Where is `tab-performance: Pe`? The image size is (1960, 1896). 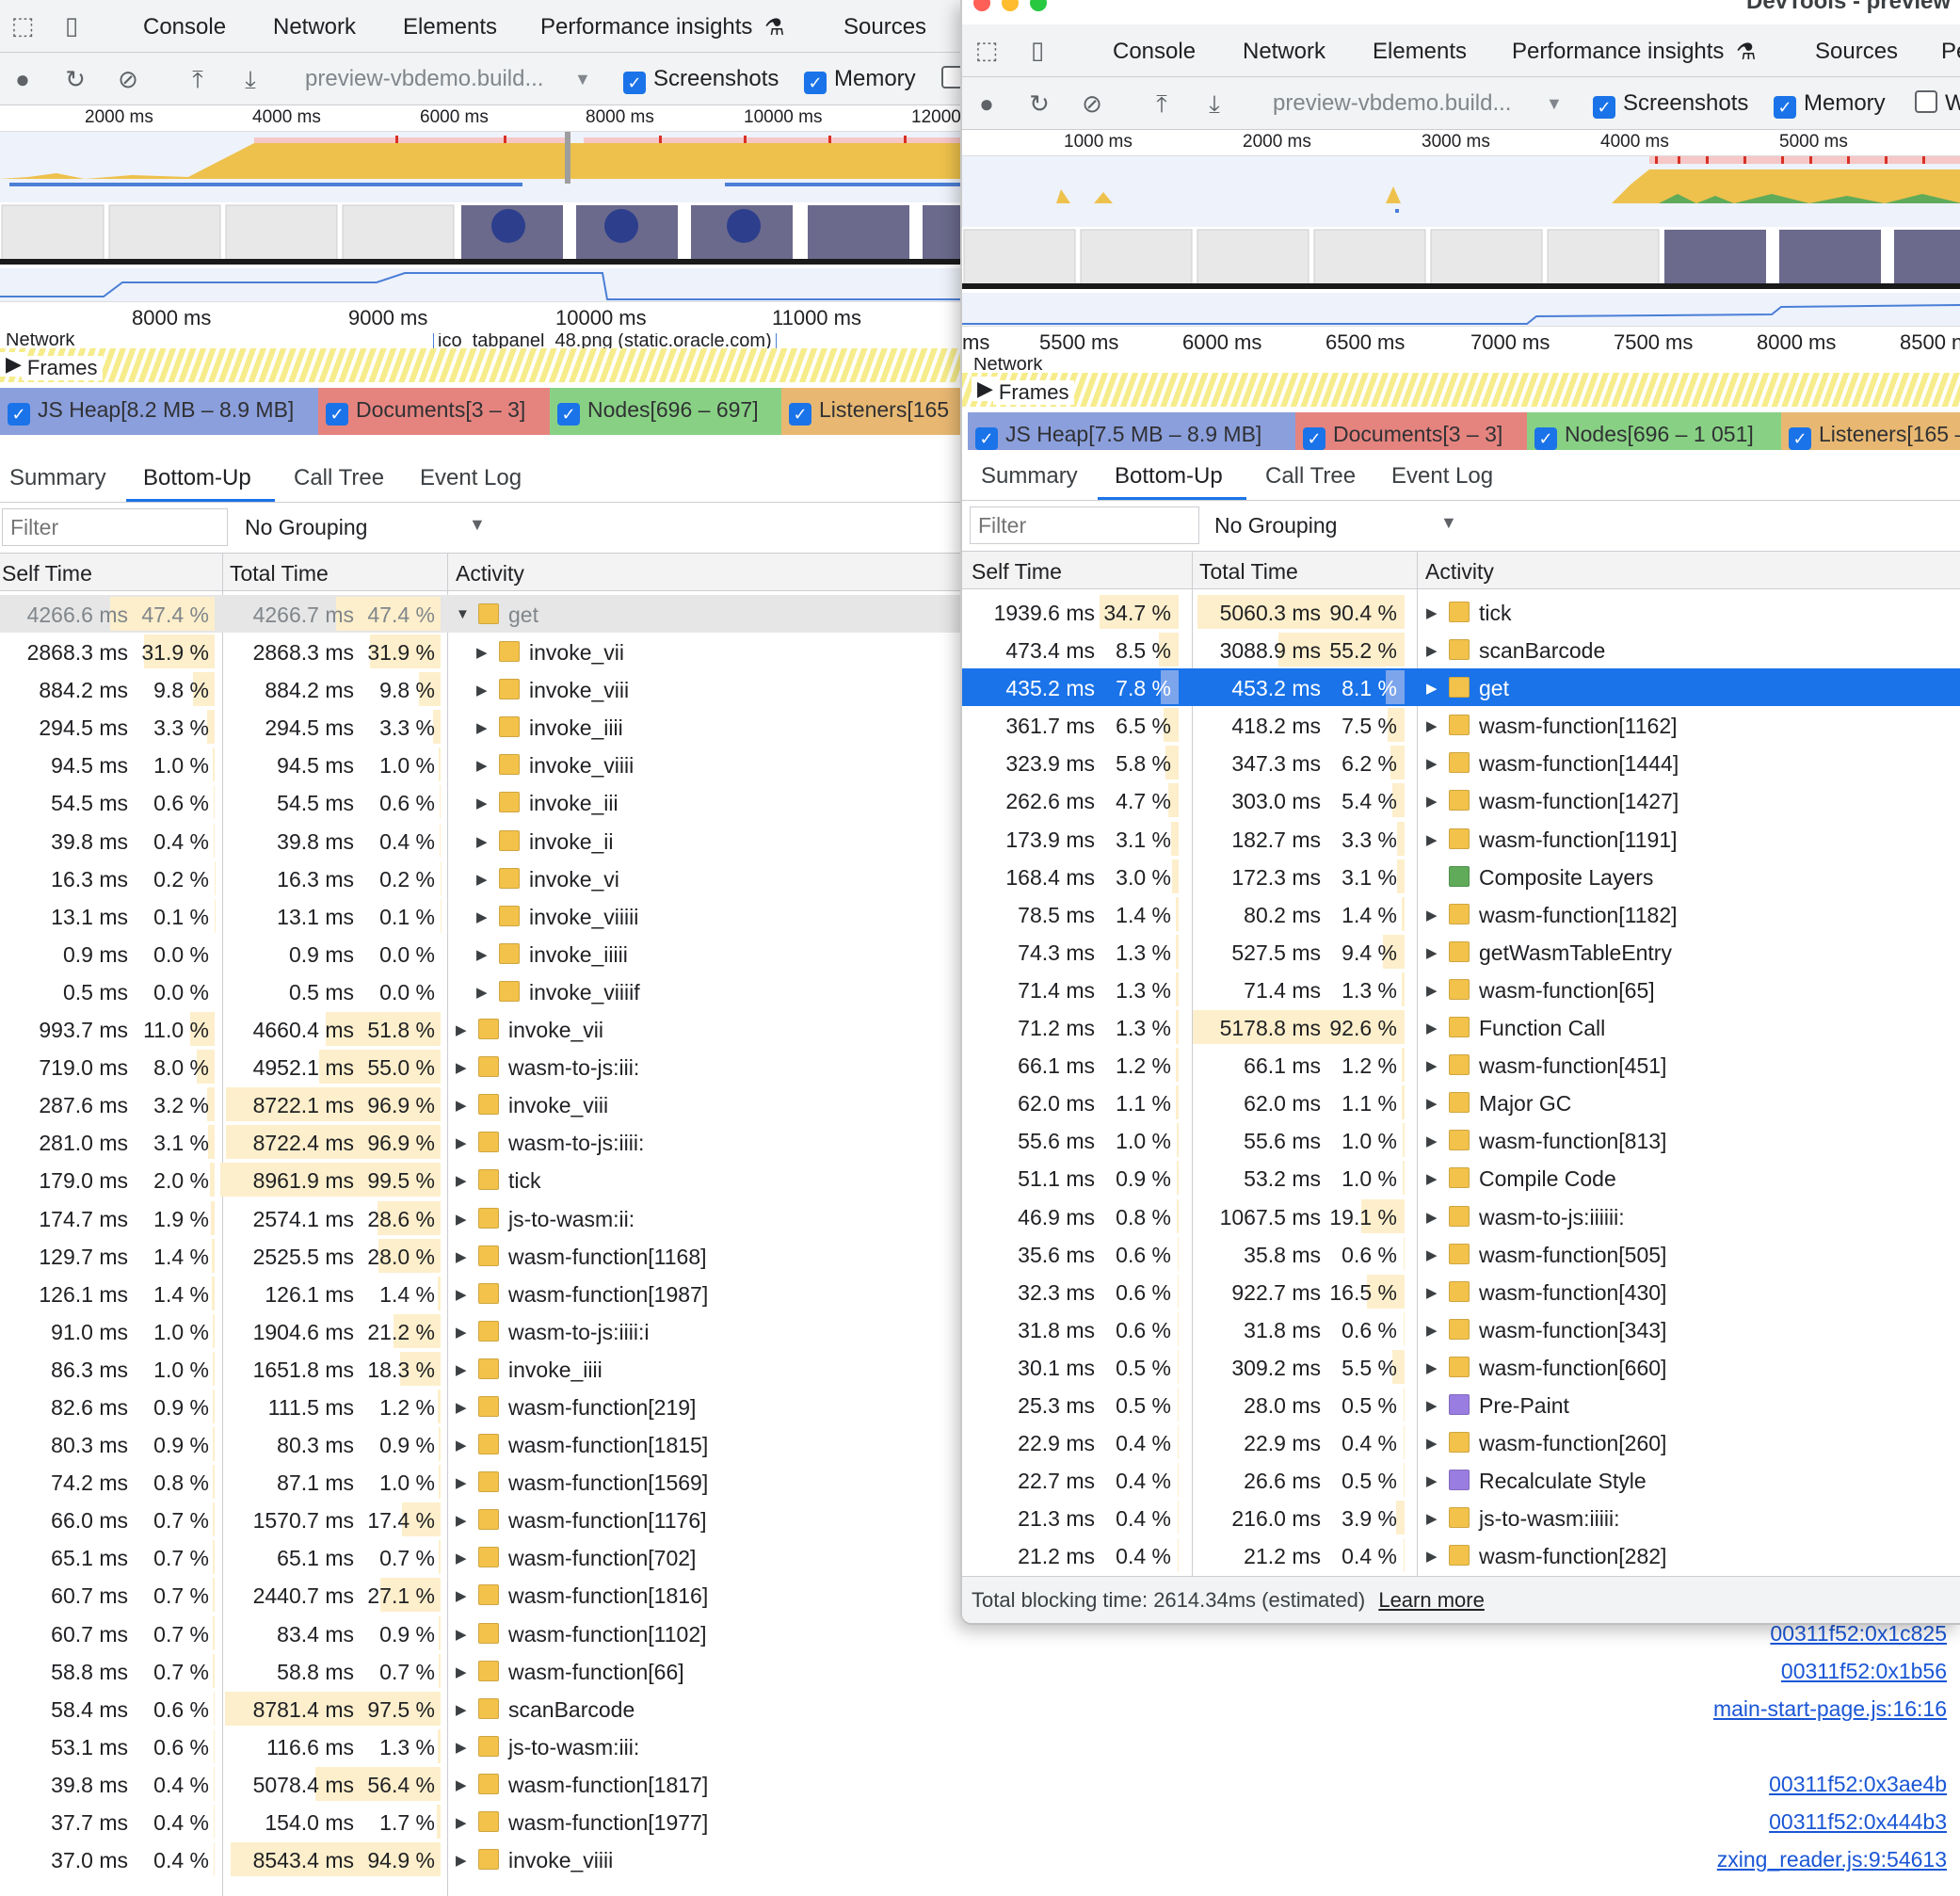 tab-performance: Pe is located at coordinates (1951, 52).